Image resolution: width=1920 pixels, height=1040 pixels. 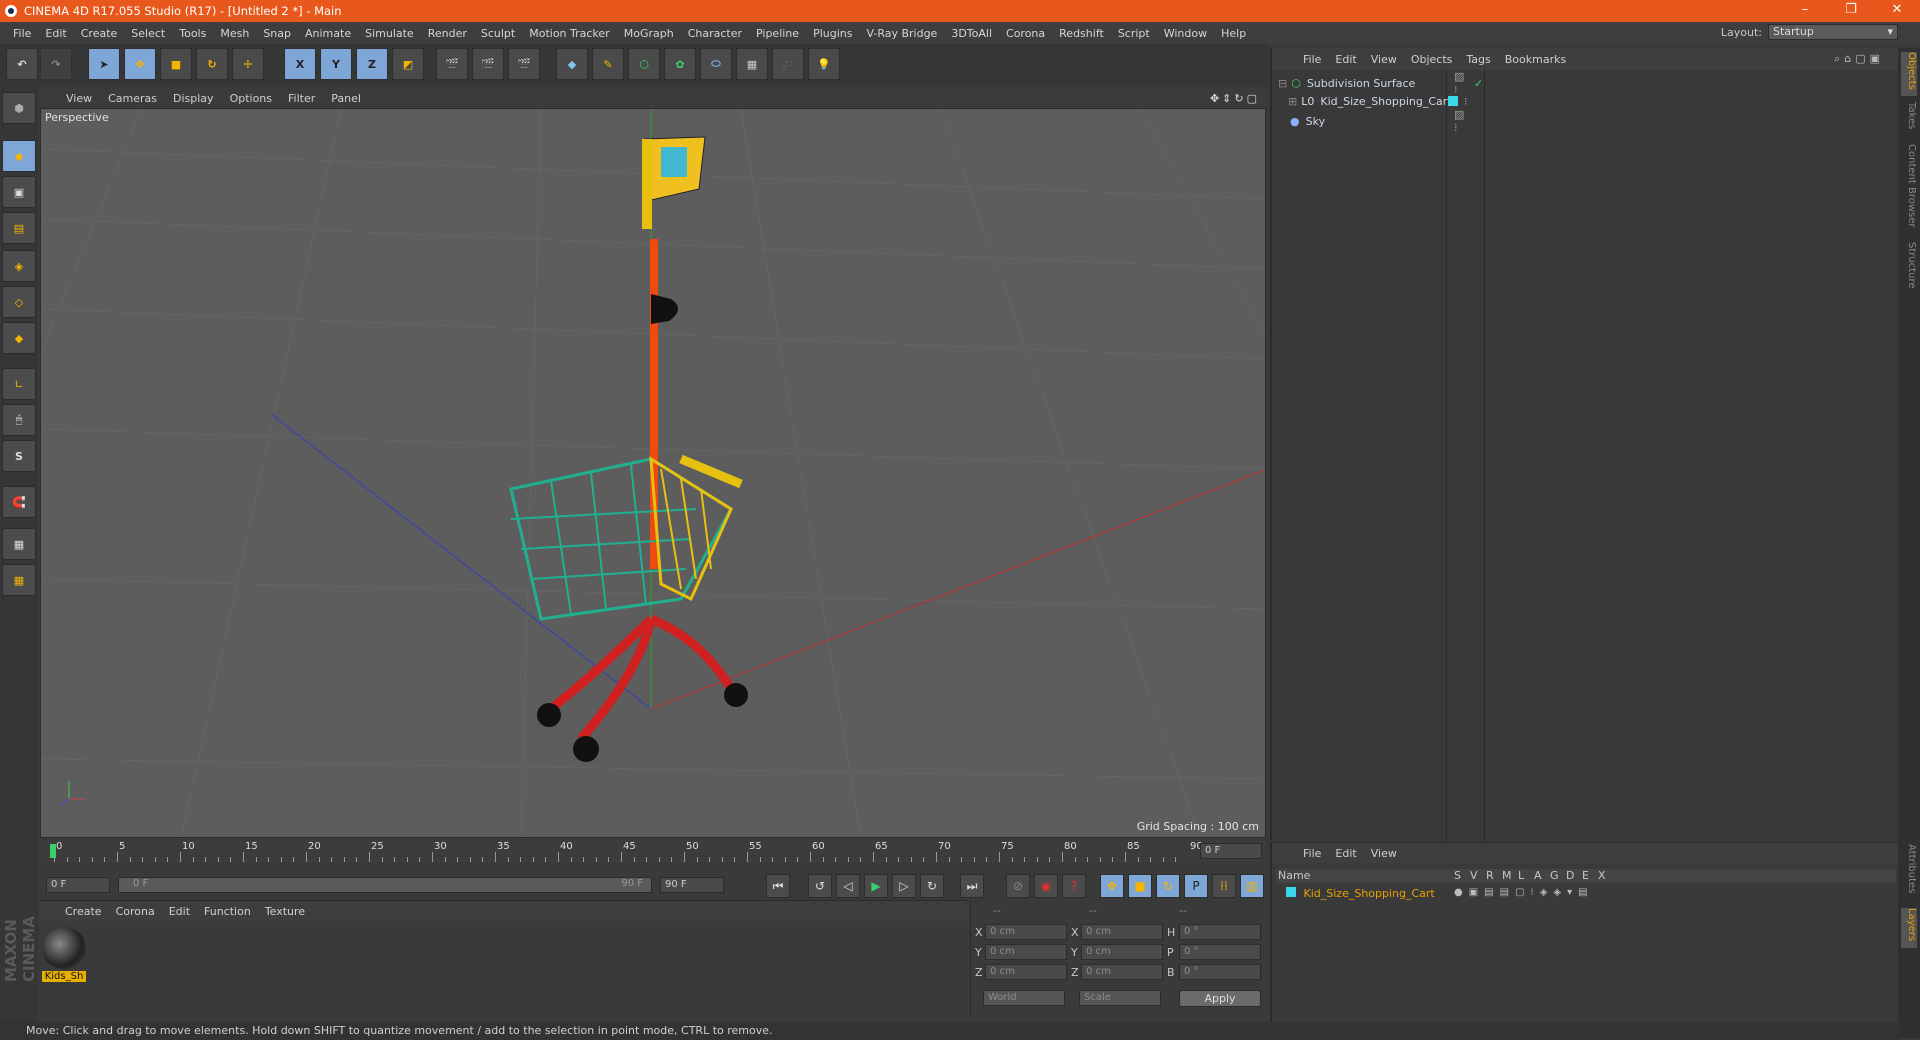 I want to click on viewport-menu-filter: Filter, so click(x=301, y=98).